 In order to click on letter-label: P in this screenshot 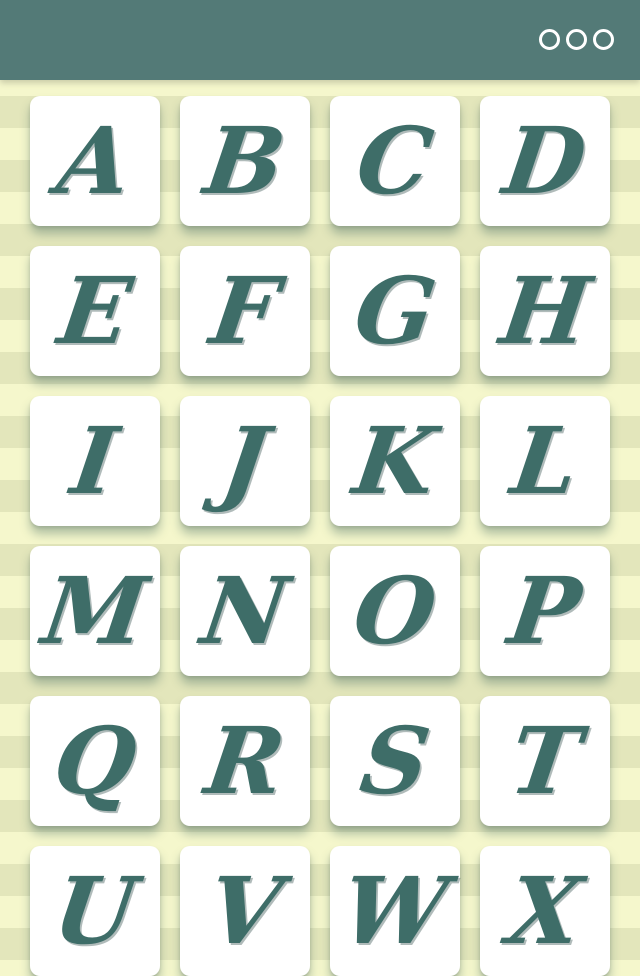, I will do `click(545, 611)`.